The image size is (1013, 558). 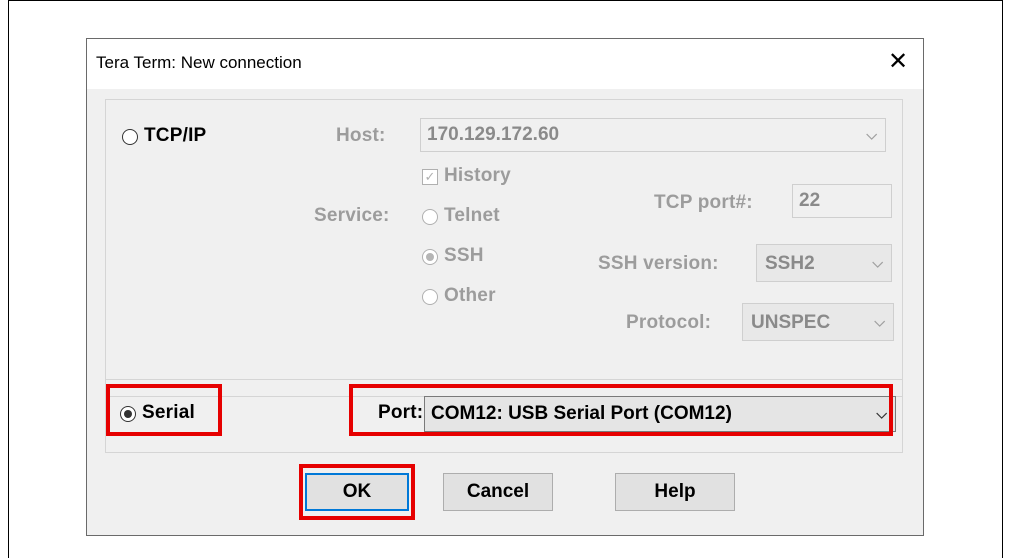 What do you see at coordinates (493, 134) in the screenshot?
I see `host-value: 170.129.172.60` at bounding box center [493, 134].